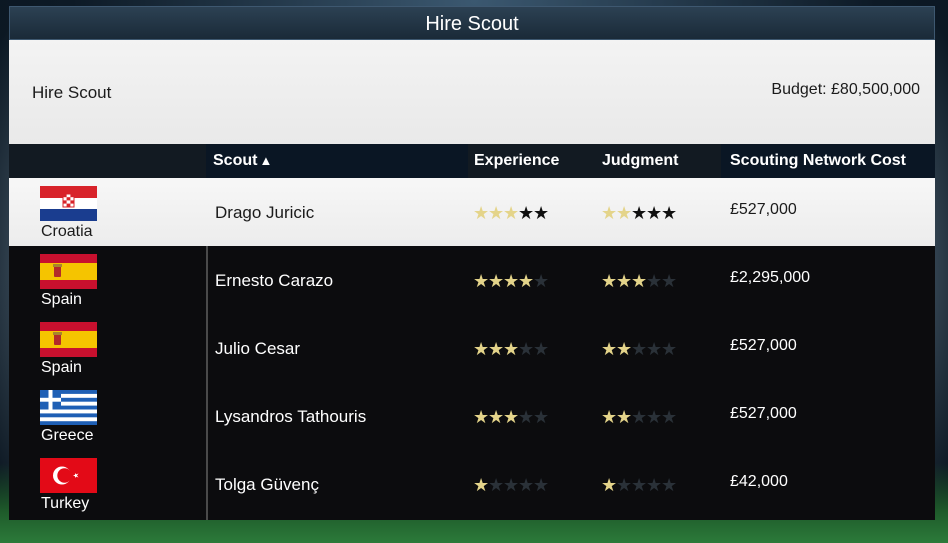 The height and width of the screenshot is (543, 948). Describe the element at coordinates (274, 280) in the screenshot. I see `scout-name: Ernesto Carazo` at that location.